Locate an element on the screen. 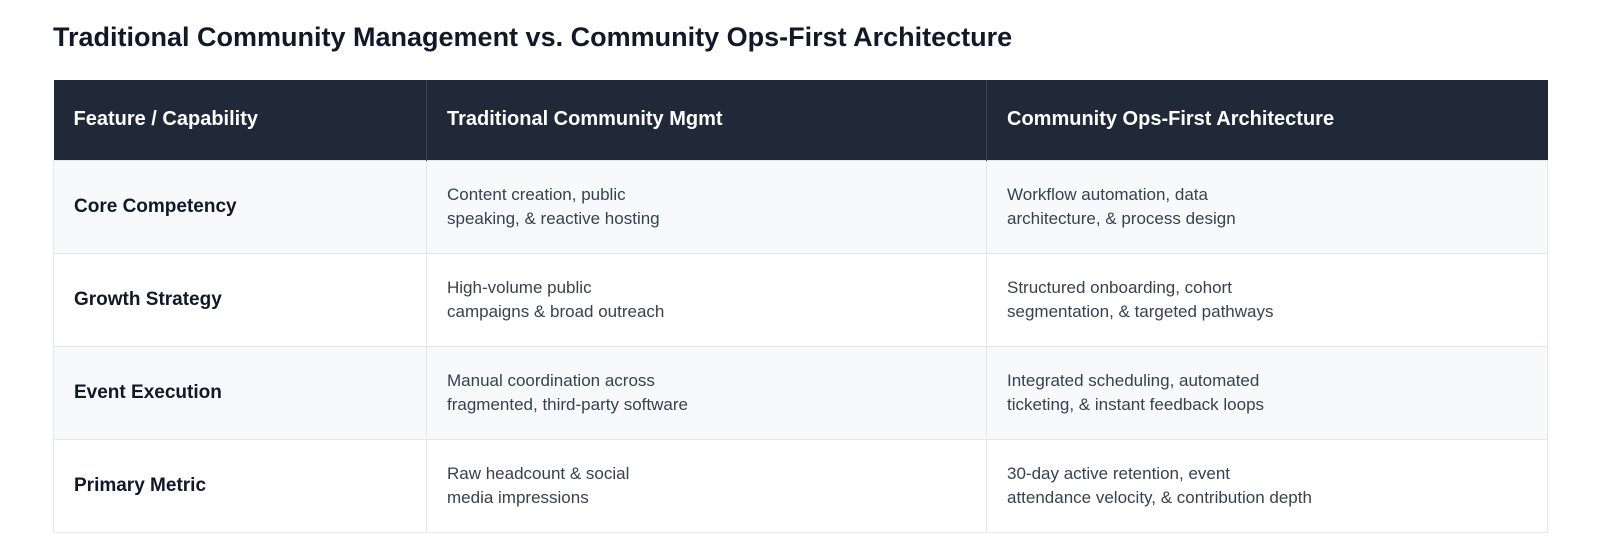  row-feature: Event Execution is located at coordinates (240, 392).